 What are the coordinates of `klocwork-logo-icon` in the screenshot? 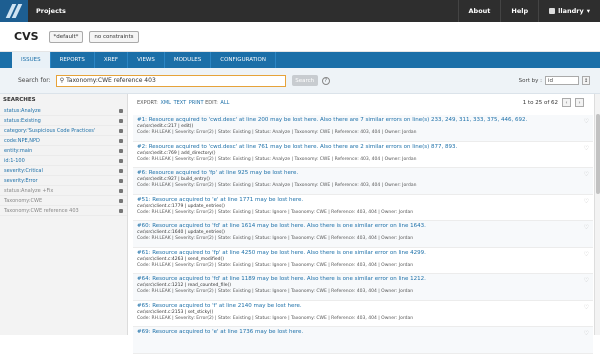 It's located at (14, 11).